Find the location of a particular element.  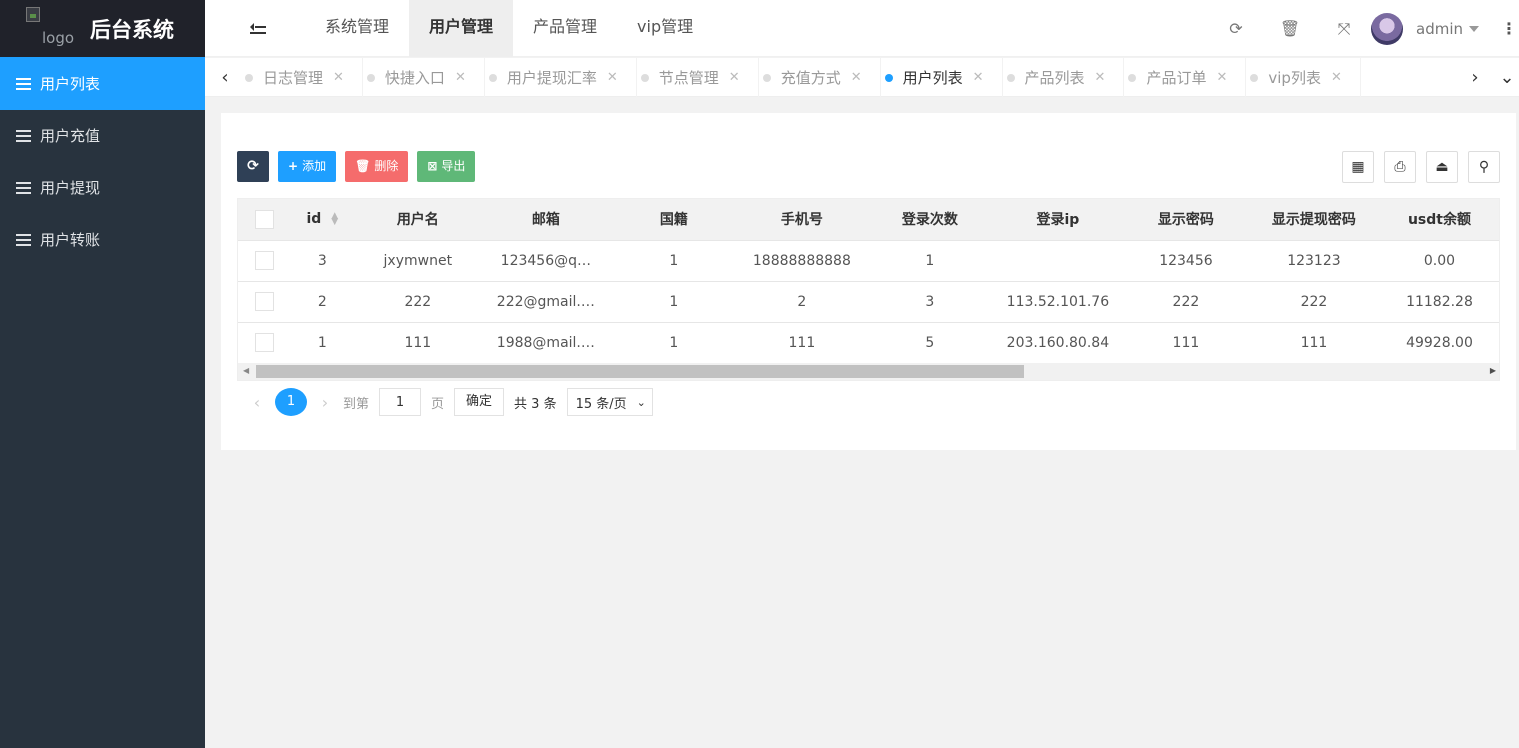

avatar is located at coordinates (1387, 28).